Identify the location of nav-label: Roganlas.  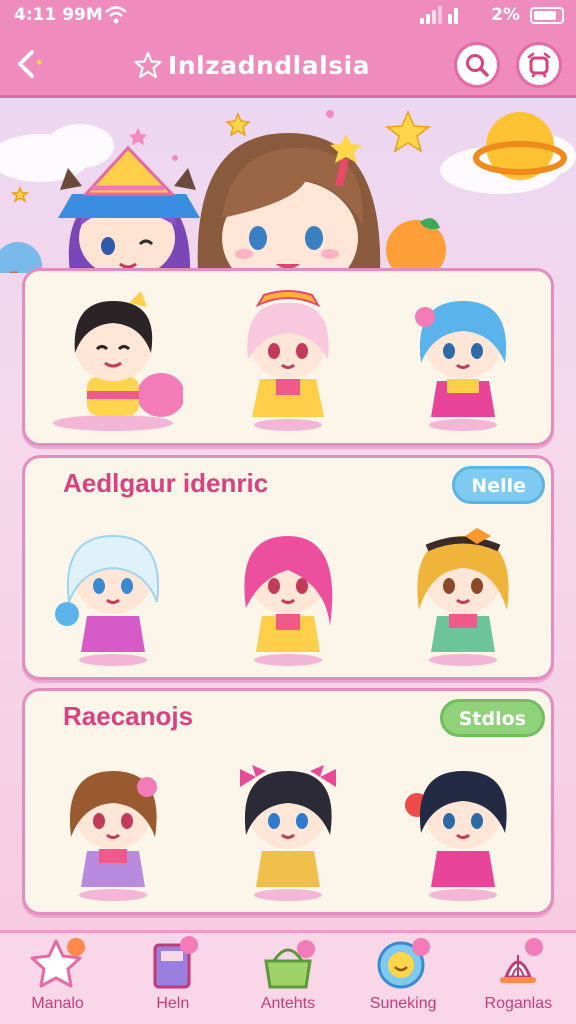
(518, 1003).